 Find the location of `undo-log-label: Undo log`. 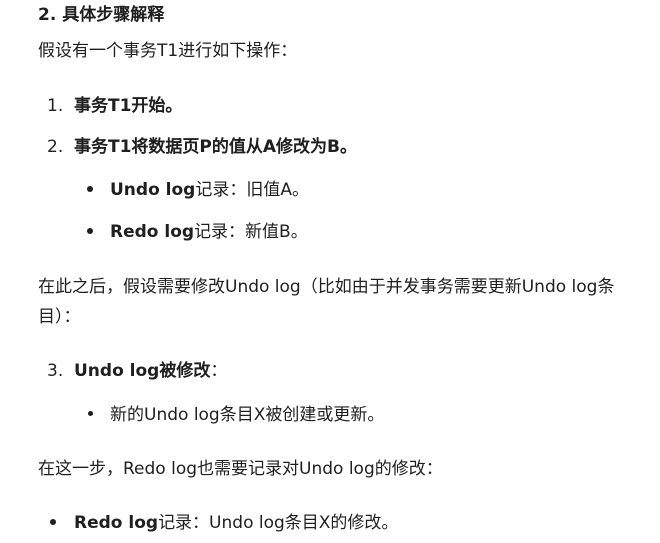

undo-log-label: Undo log is located at coordinates (153, 190).